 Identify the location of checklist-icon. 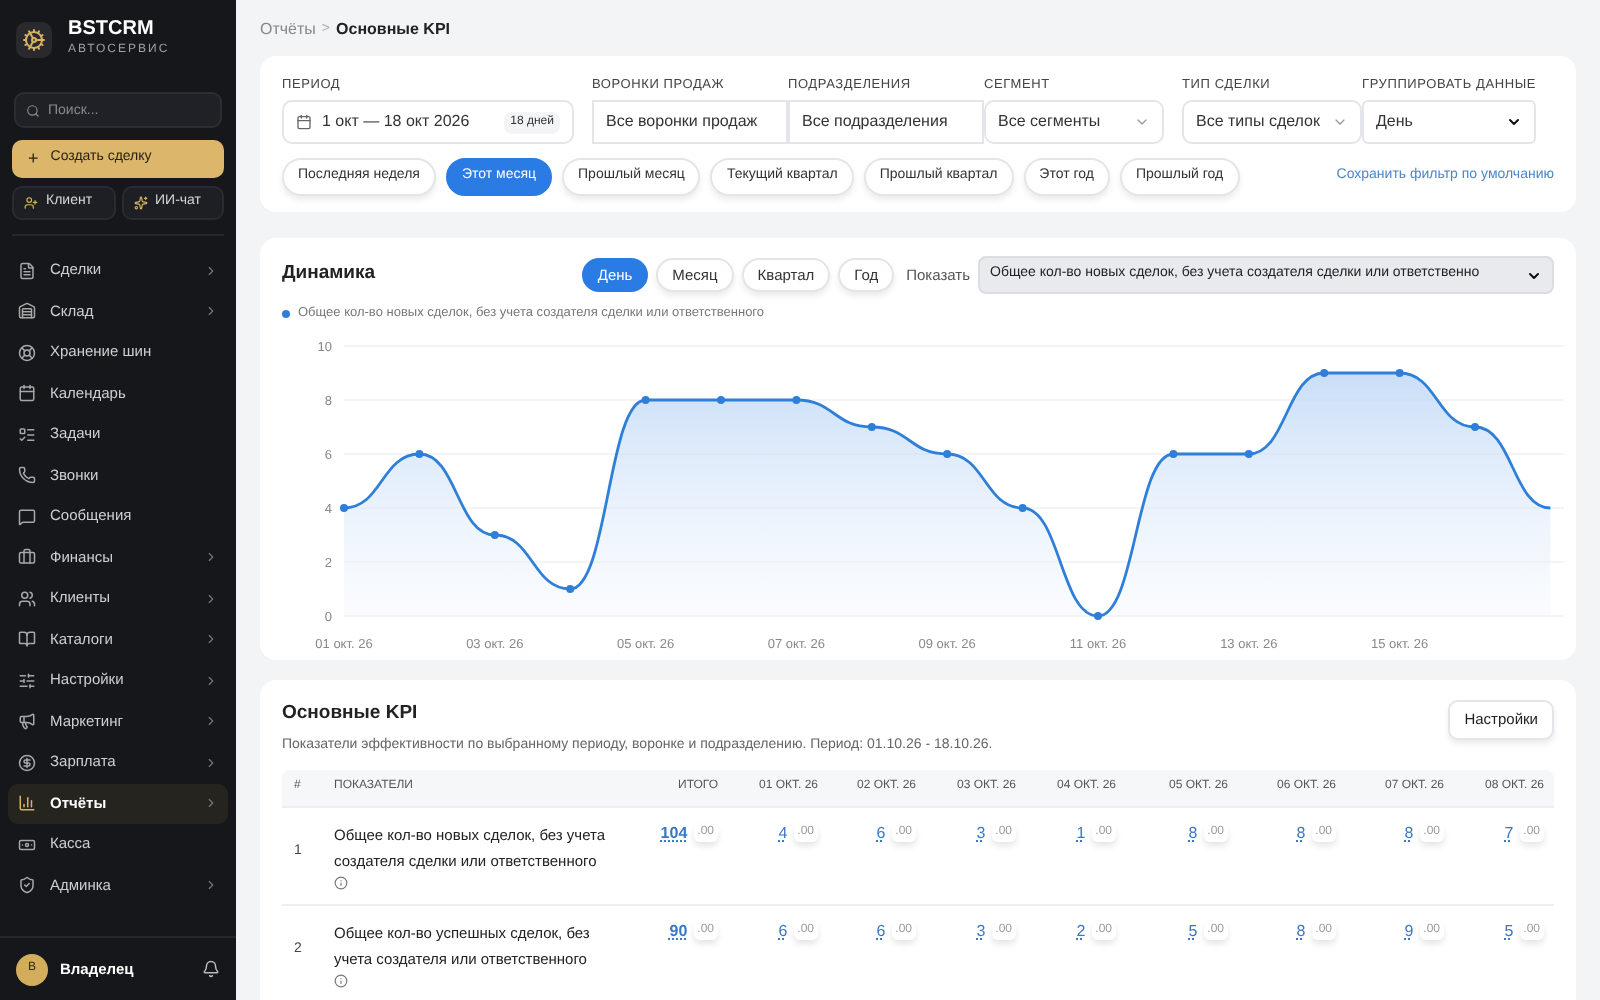
(27, 434).